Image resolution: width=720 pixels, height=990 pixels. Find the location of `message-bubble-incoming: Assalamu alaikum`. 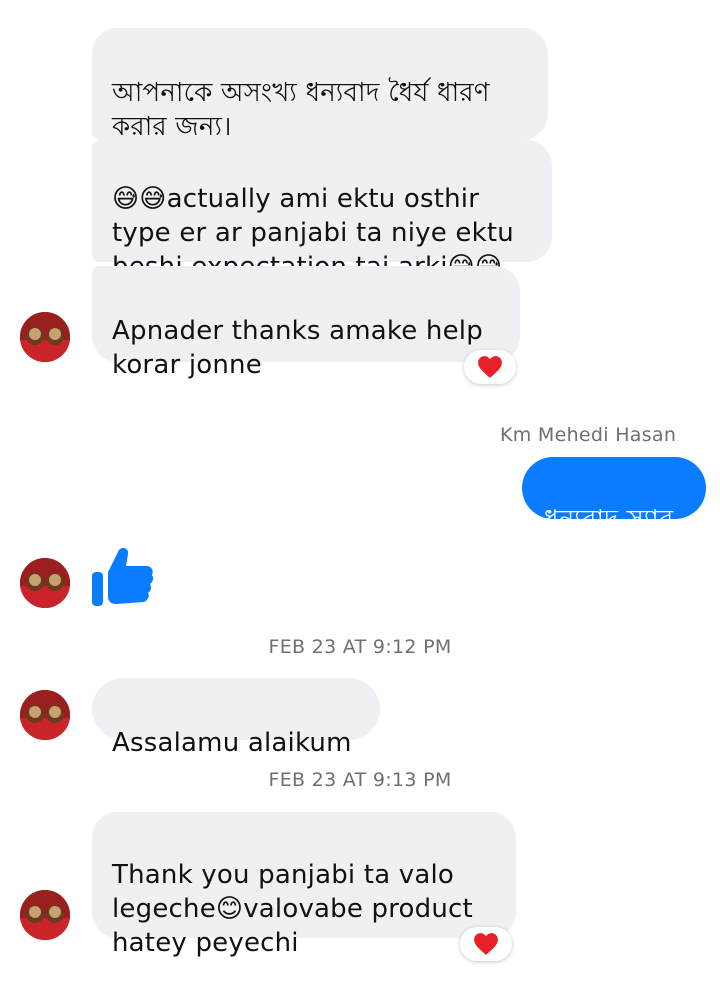

message-bubble-incoming: Assalamu alaikum is located at coordinates (236, 718).